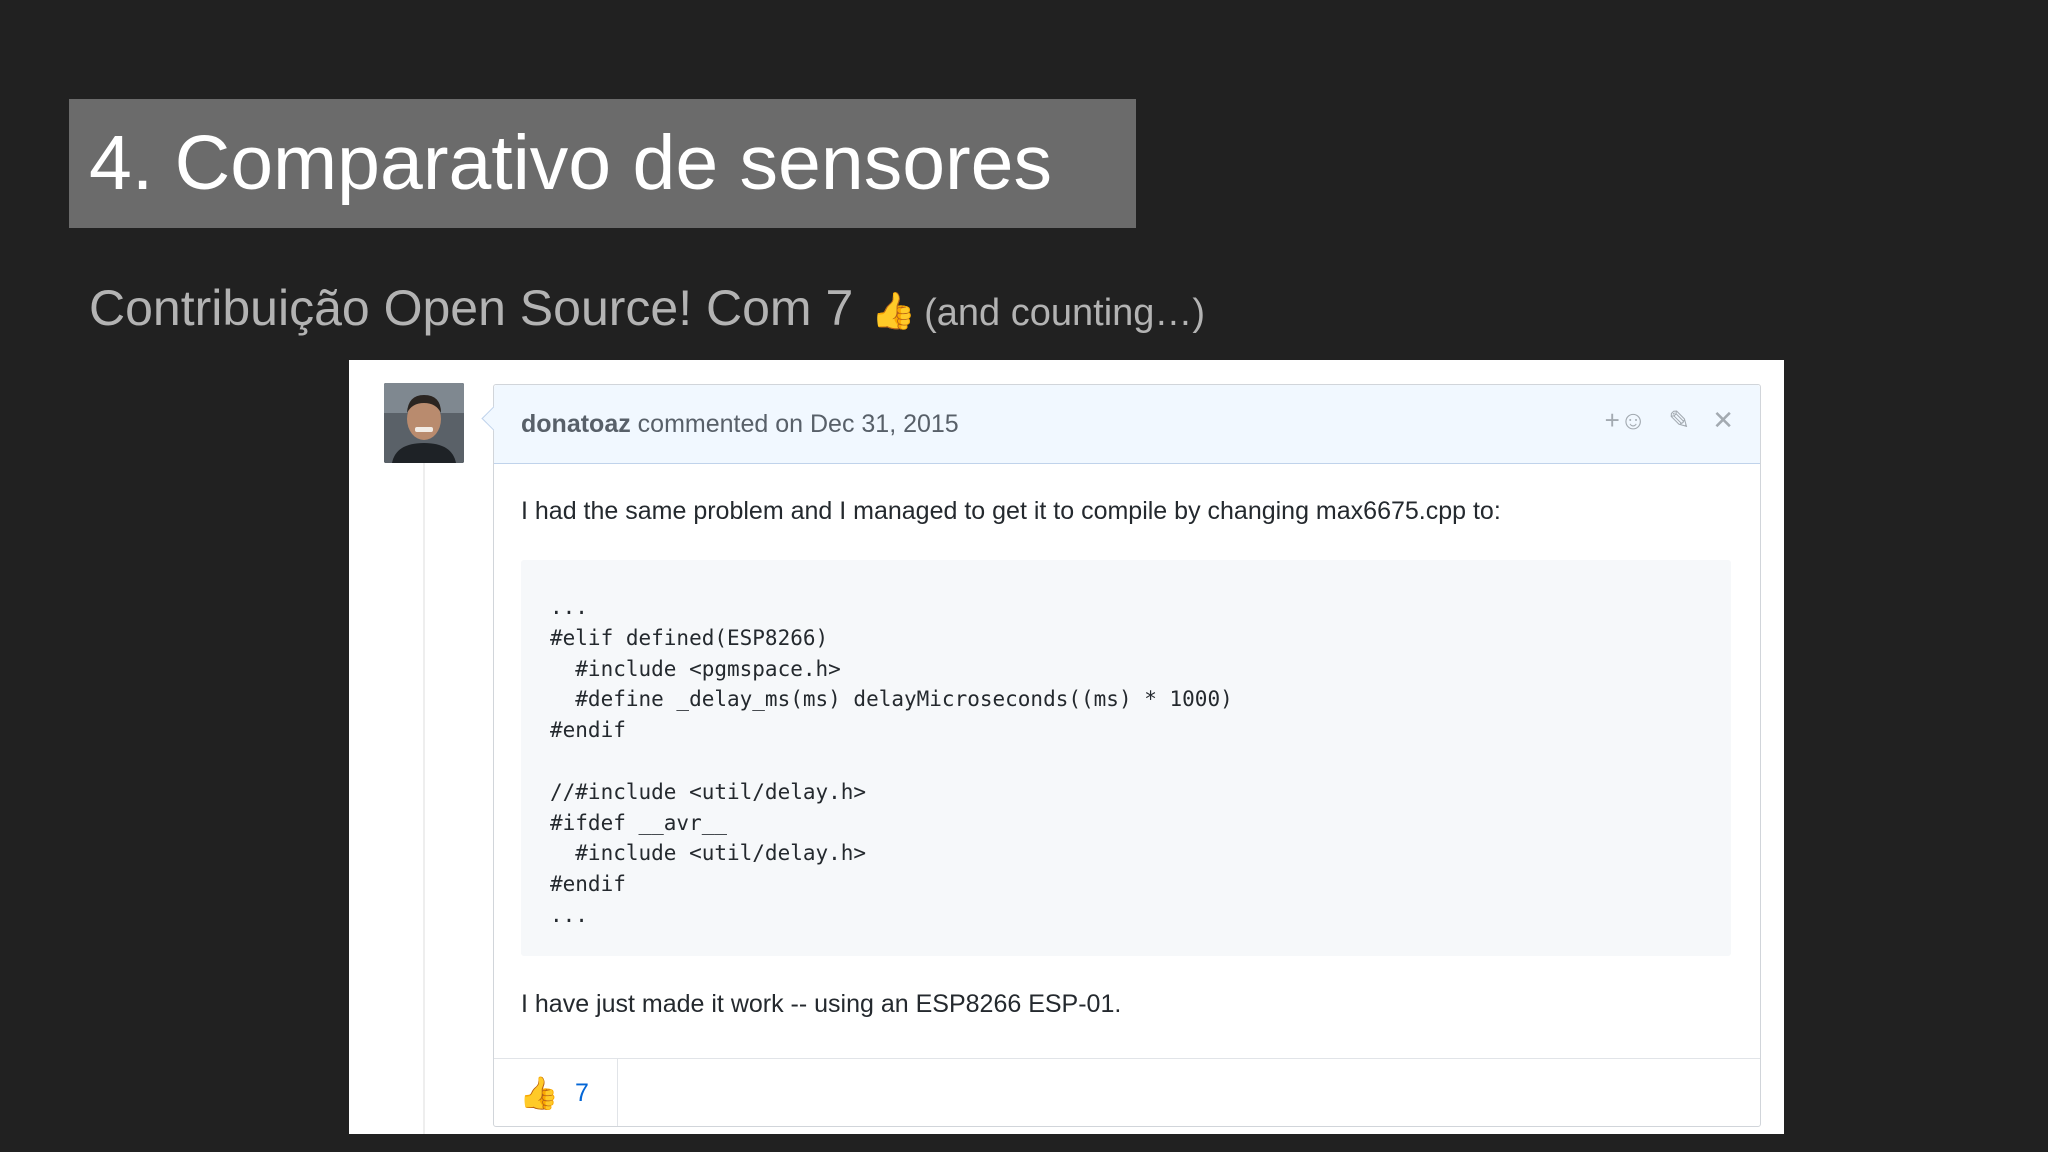 Image resolution: width=2048 pixels, height=1152 pixels. Describe the element at coordinates (576, 424) in the screenshot. I see `comment-author: donatoaz` at that location.